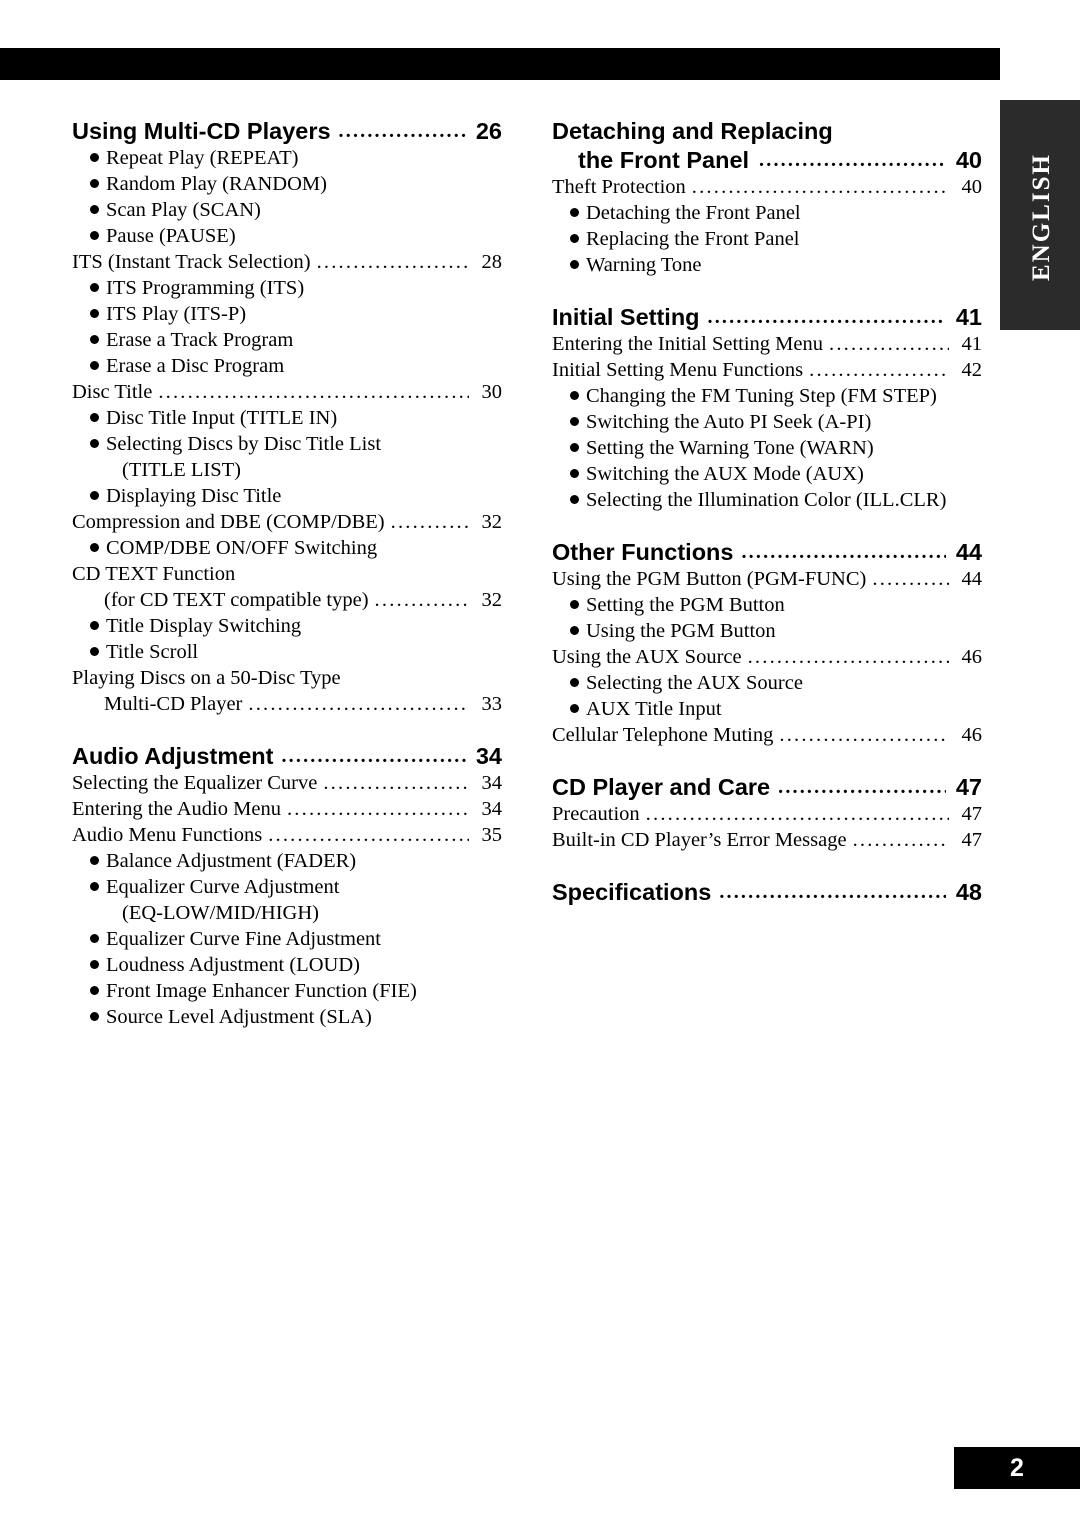  What do you see at coordinates (492, 704) in the screenshot?
I see `toc-entry-page: 33` at bounding box center [492, 704].